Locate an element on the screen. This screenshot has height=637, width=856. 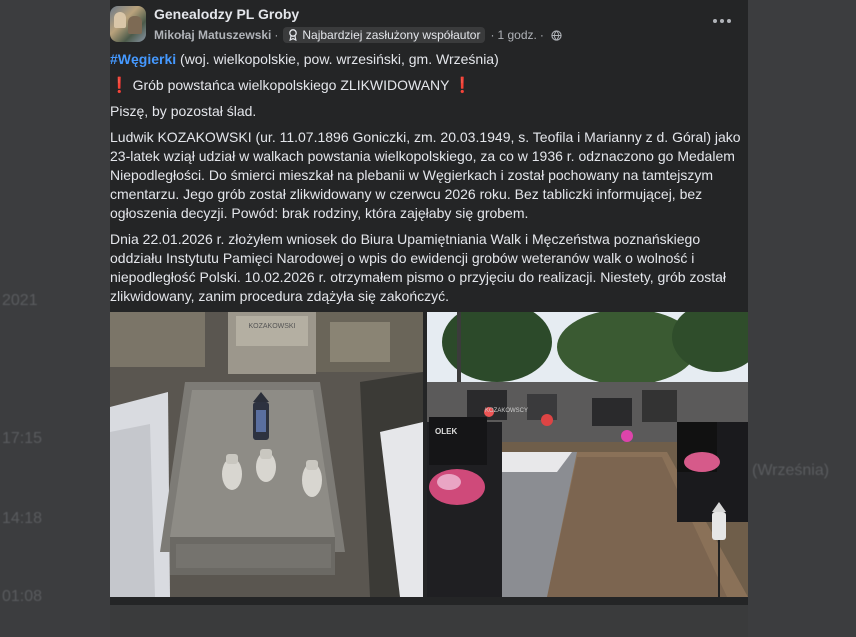
grave-plaque: OLEK is located at coordinates (446, 431).